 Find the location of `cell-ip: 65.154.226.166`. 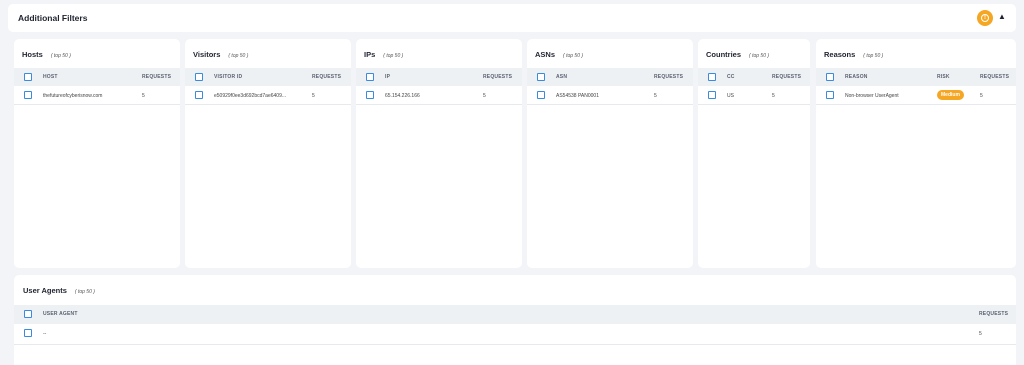

cell-ip: 65.154.226.166 is located at coordinates (402, 96).